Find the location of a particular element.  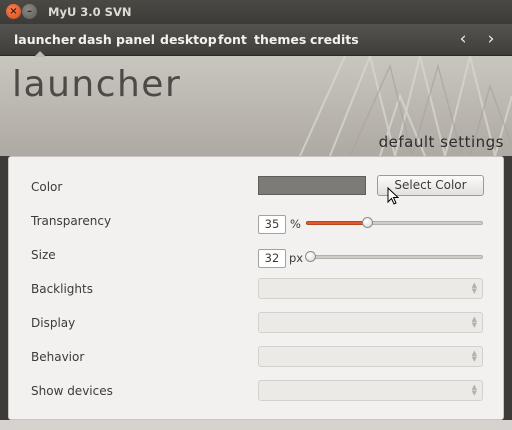

title-bar: × – MyU 3.0 SVN is located at coordinates (256, 12).